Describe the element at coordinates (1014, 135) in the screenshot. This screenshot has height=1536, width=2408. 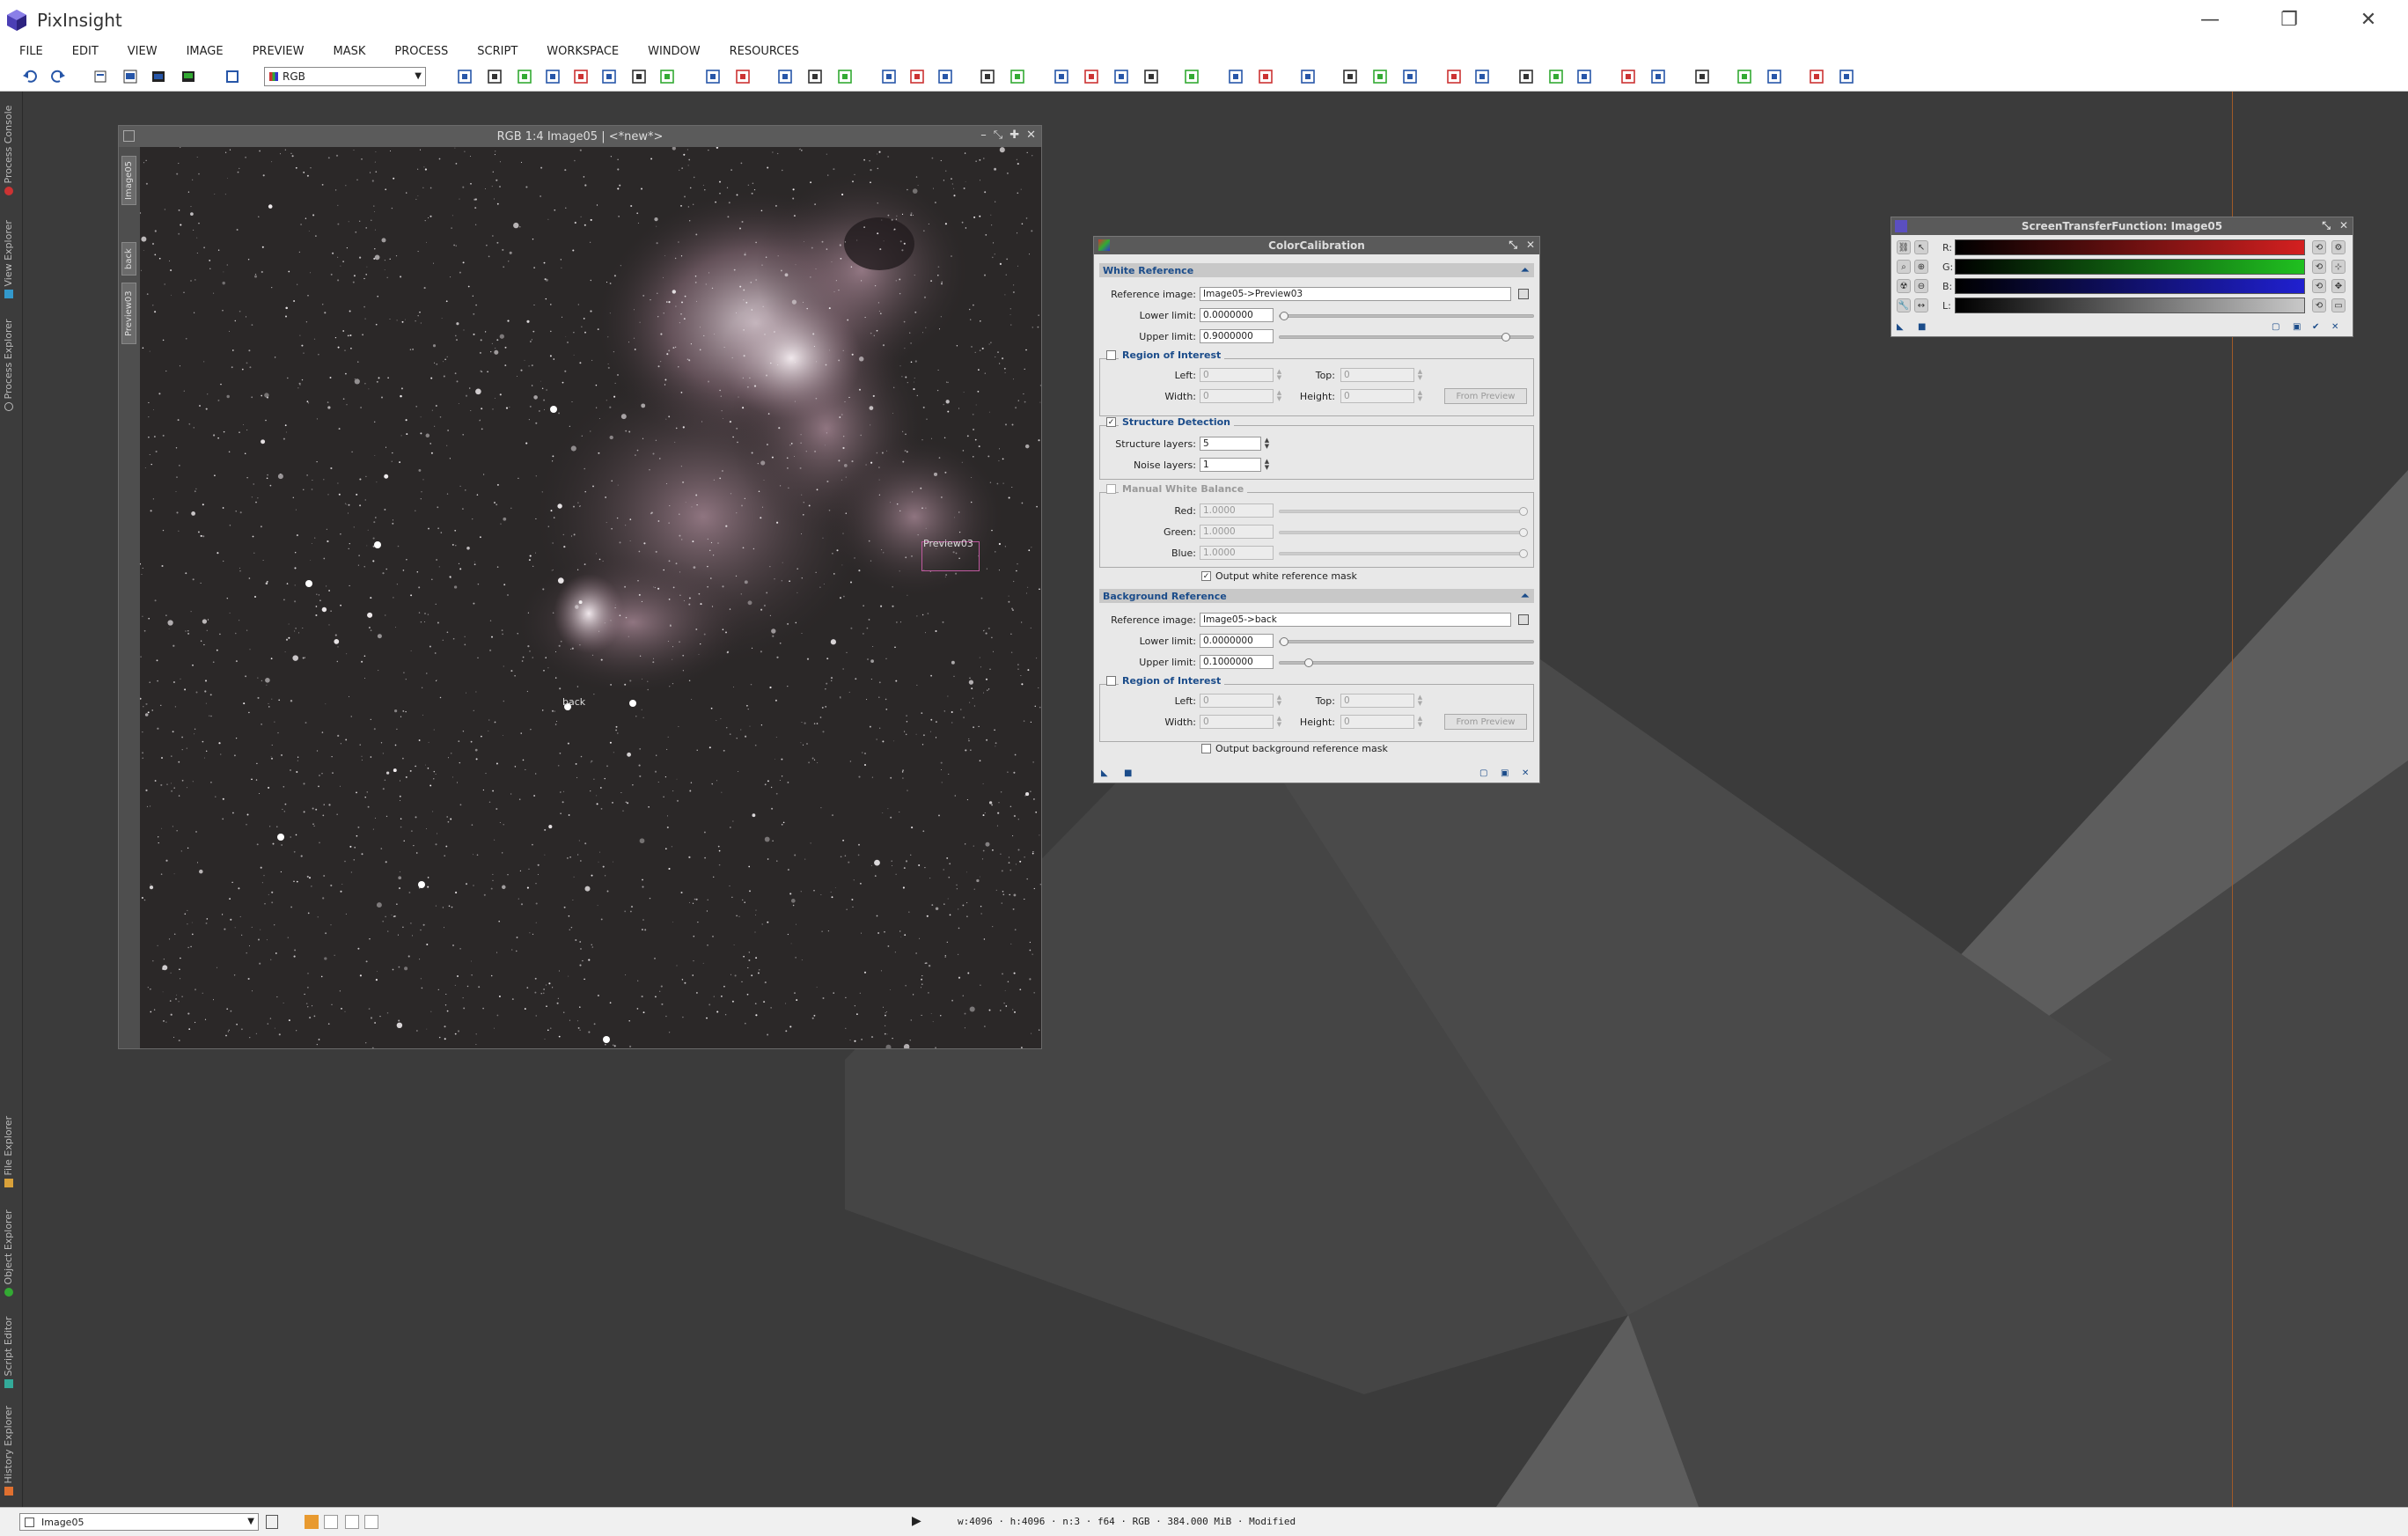
I see `maximize-icon: ✚` at that location.